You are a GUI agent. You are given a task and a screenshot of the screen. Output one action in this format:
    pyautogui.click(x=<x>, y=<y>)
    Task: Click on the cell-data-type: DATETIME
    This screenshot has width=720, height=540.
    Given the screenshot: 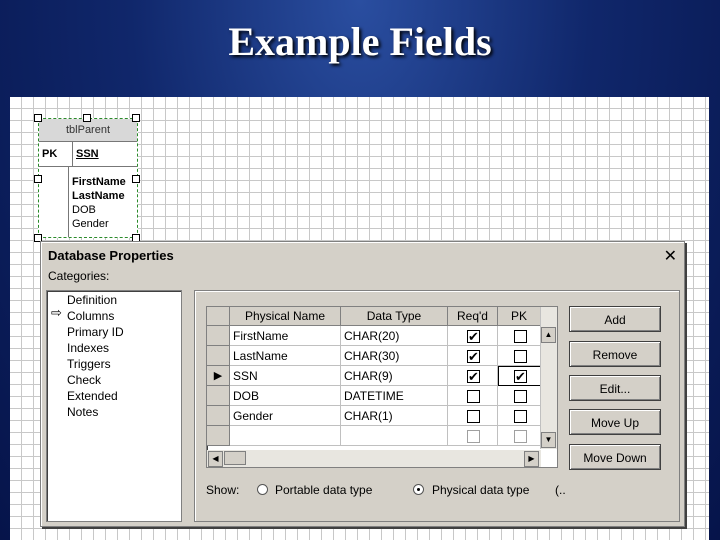 What is the action you would take?
    pyautogui.click(x=394, y=396)
    